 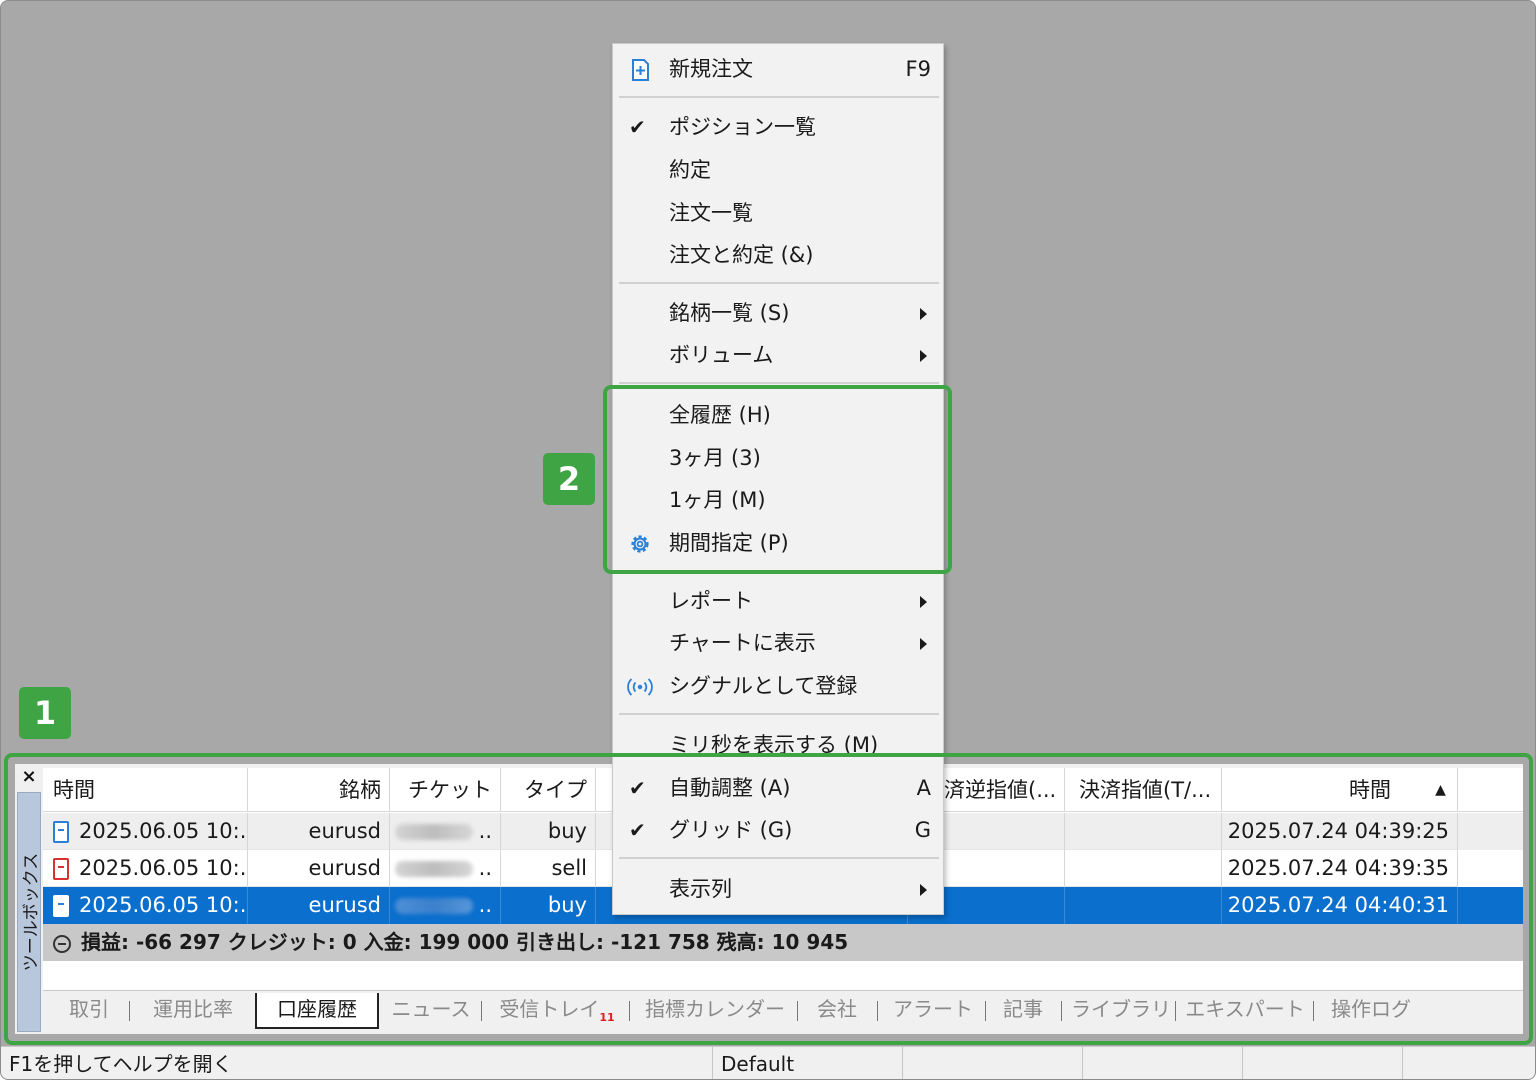 What do you see at coordinates (778, 170) in the screenshot?
I see `menu-item-deals: 約定` at bounding box center [778, 170].